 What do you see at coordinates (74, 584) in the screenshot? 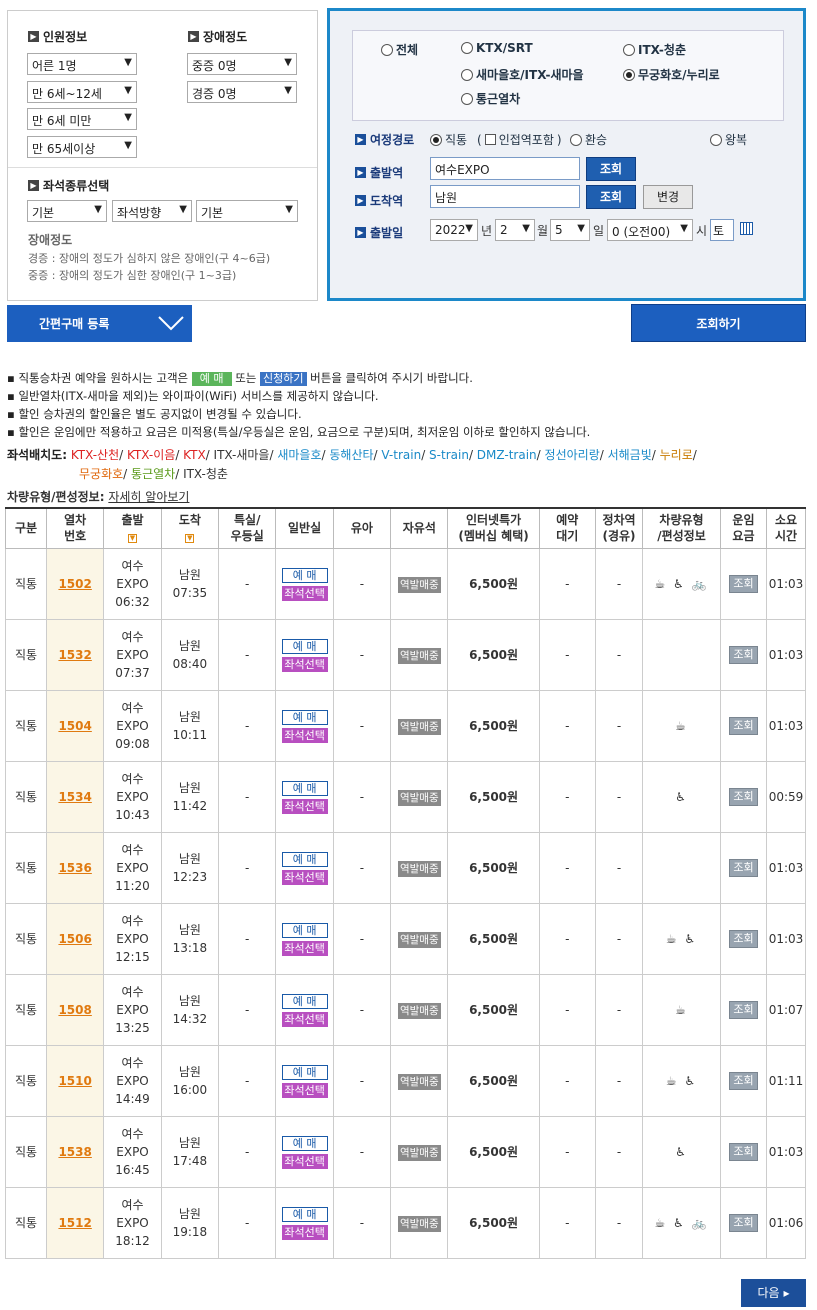
I see `train-number-link: 1502` at bounding box center [74, 584].